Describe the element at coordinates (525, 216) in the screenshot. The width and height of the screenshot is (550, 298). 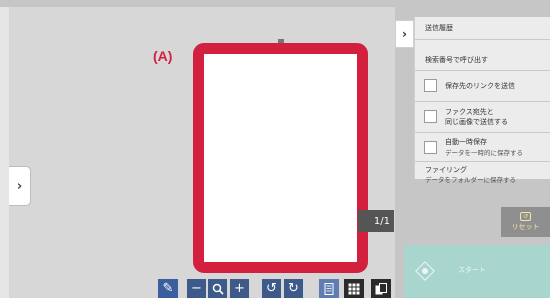
I see `reset-icon: ↺` at that location.